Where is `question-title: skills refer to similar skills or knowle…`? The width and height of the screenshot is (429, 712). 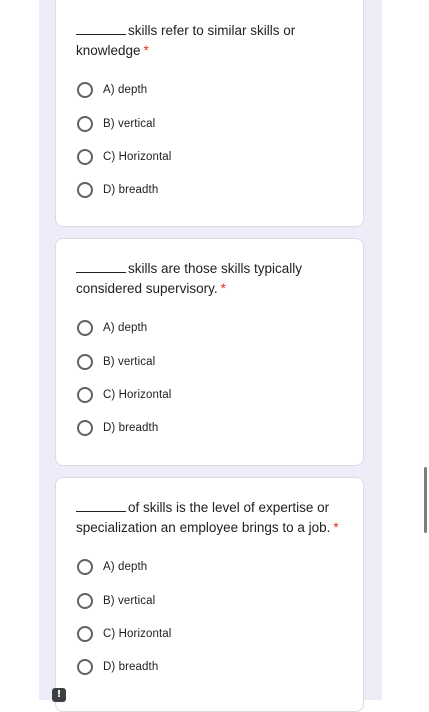
question-title: skills refer to similar skills or knowle… is located at coordinates (186, 40).